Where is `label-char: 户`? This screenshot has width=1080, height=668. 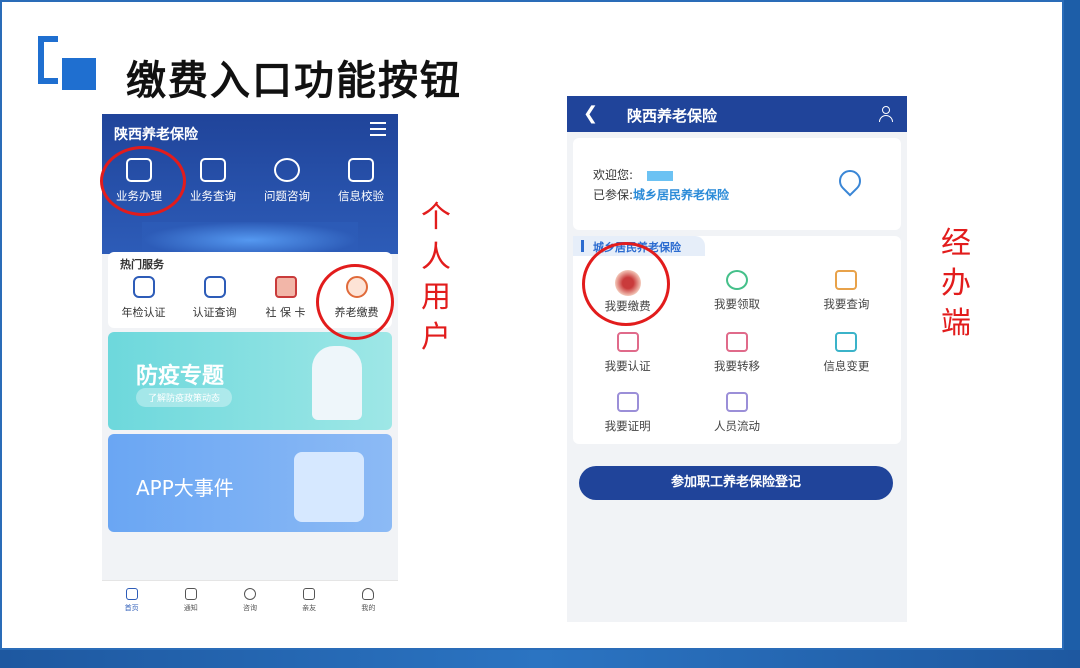 label-char: 户 is located at coordinates (436, 337).